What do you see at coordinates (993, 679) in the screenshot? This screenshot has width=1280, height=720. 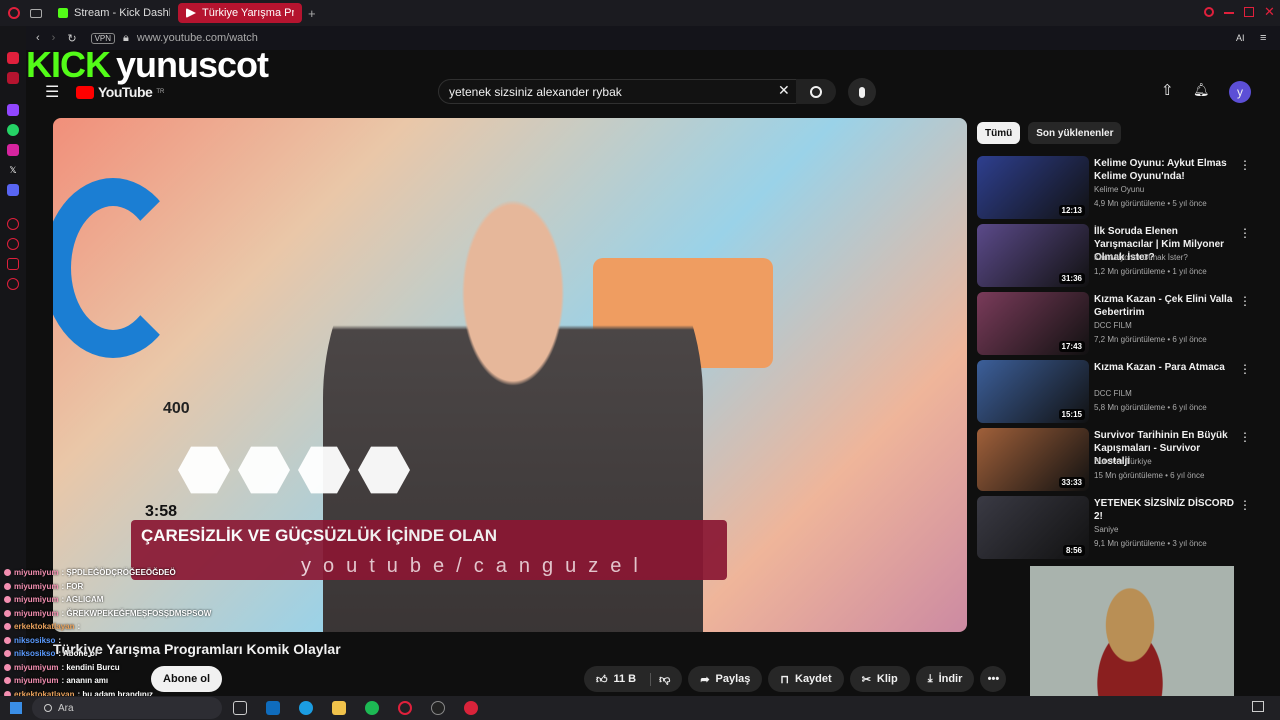 I see `more-actions-button: •••` at bounding box center [993, 679].